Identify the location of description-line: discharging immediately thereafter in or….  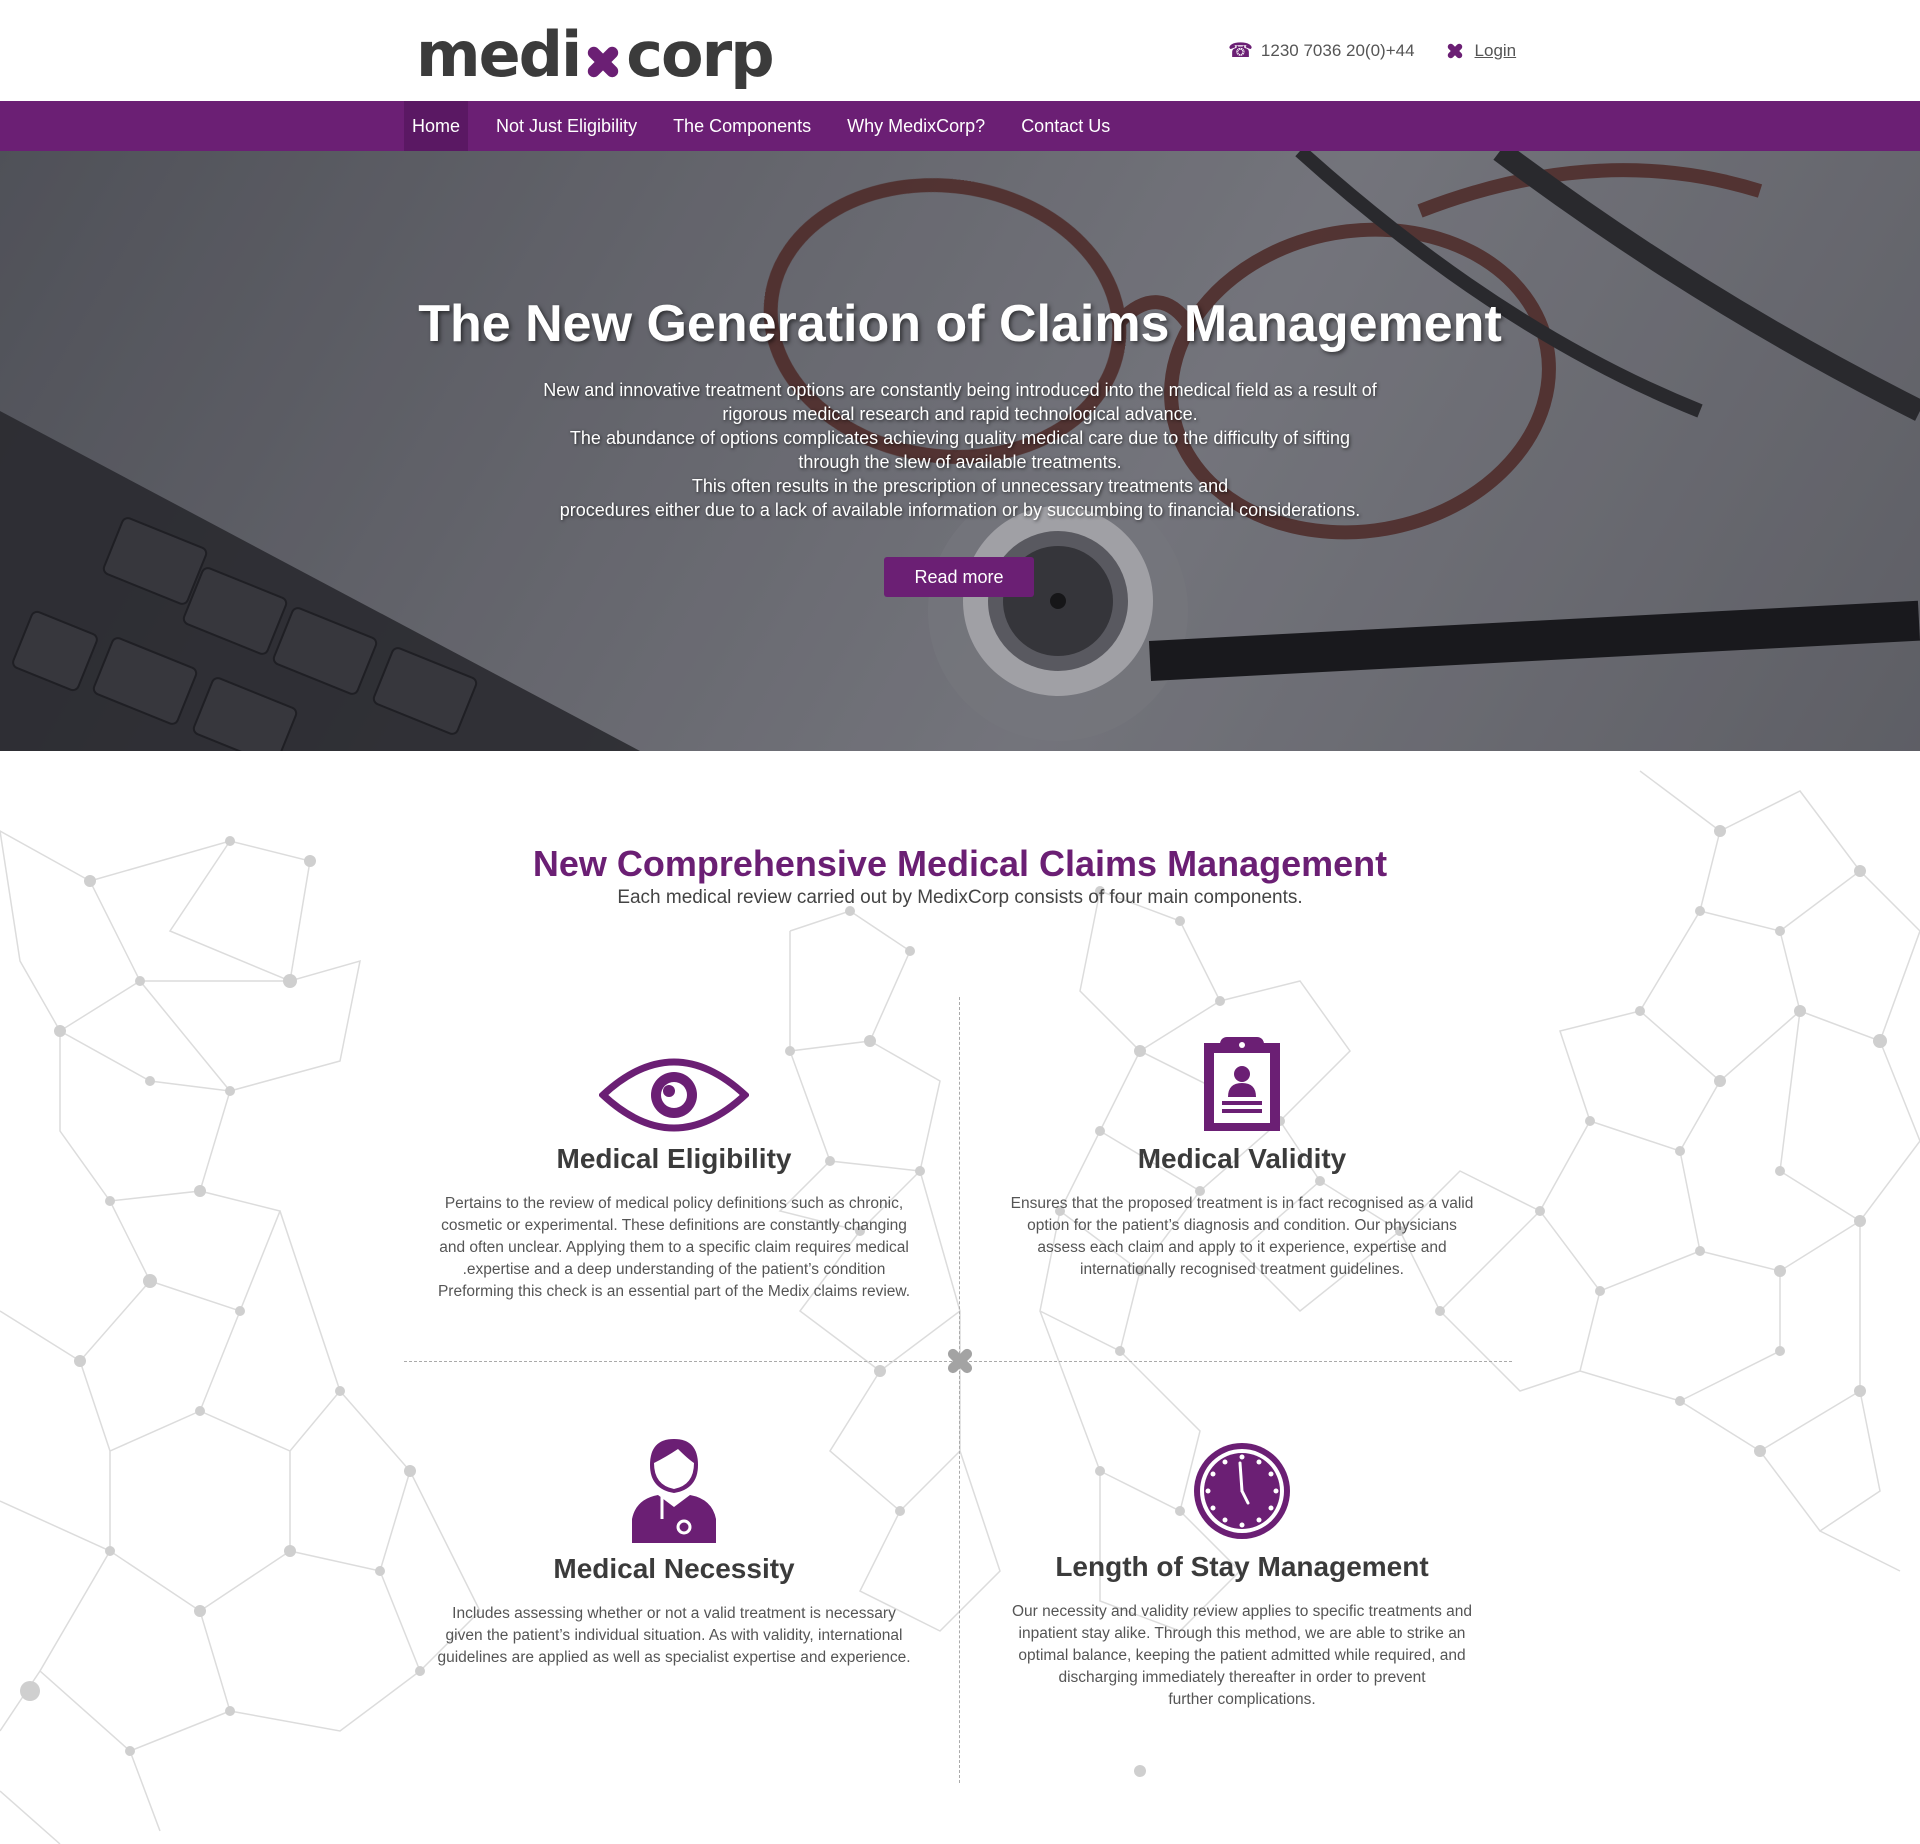
(1242, 1677).